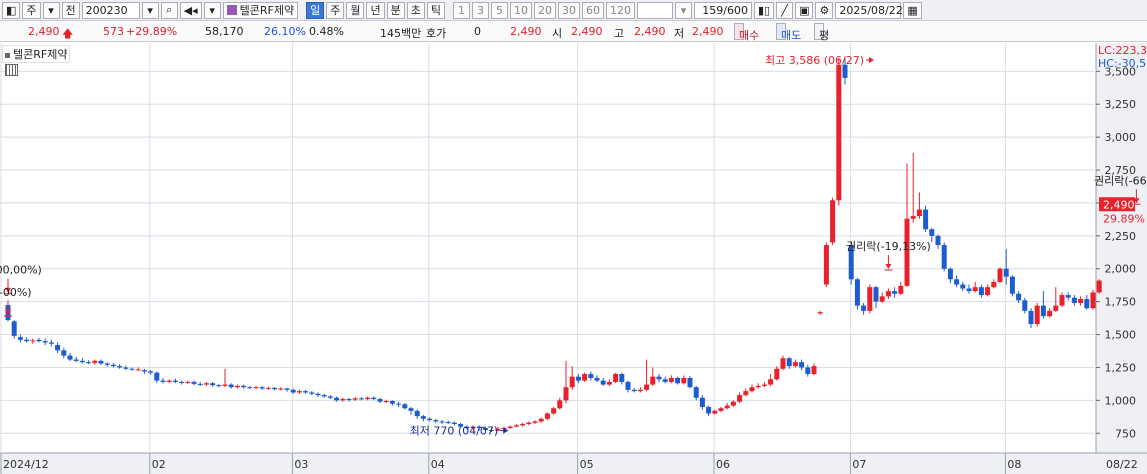 This screenshot has width=1147, height=474. Describe the element at coordinates (110, 10) in the screenshot. I see `stock-code-input: 200230` at that location.